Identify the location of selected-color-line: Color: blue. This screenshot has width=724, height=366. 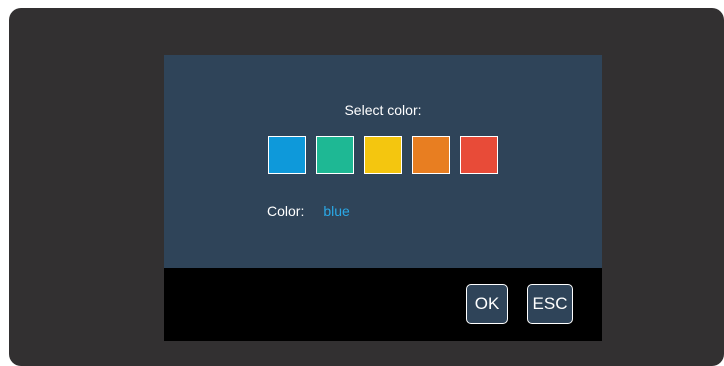
(308, 211).